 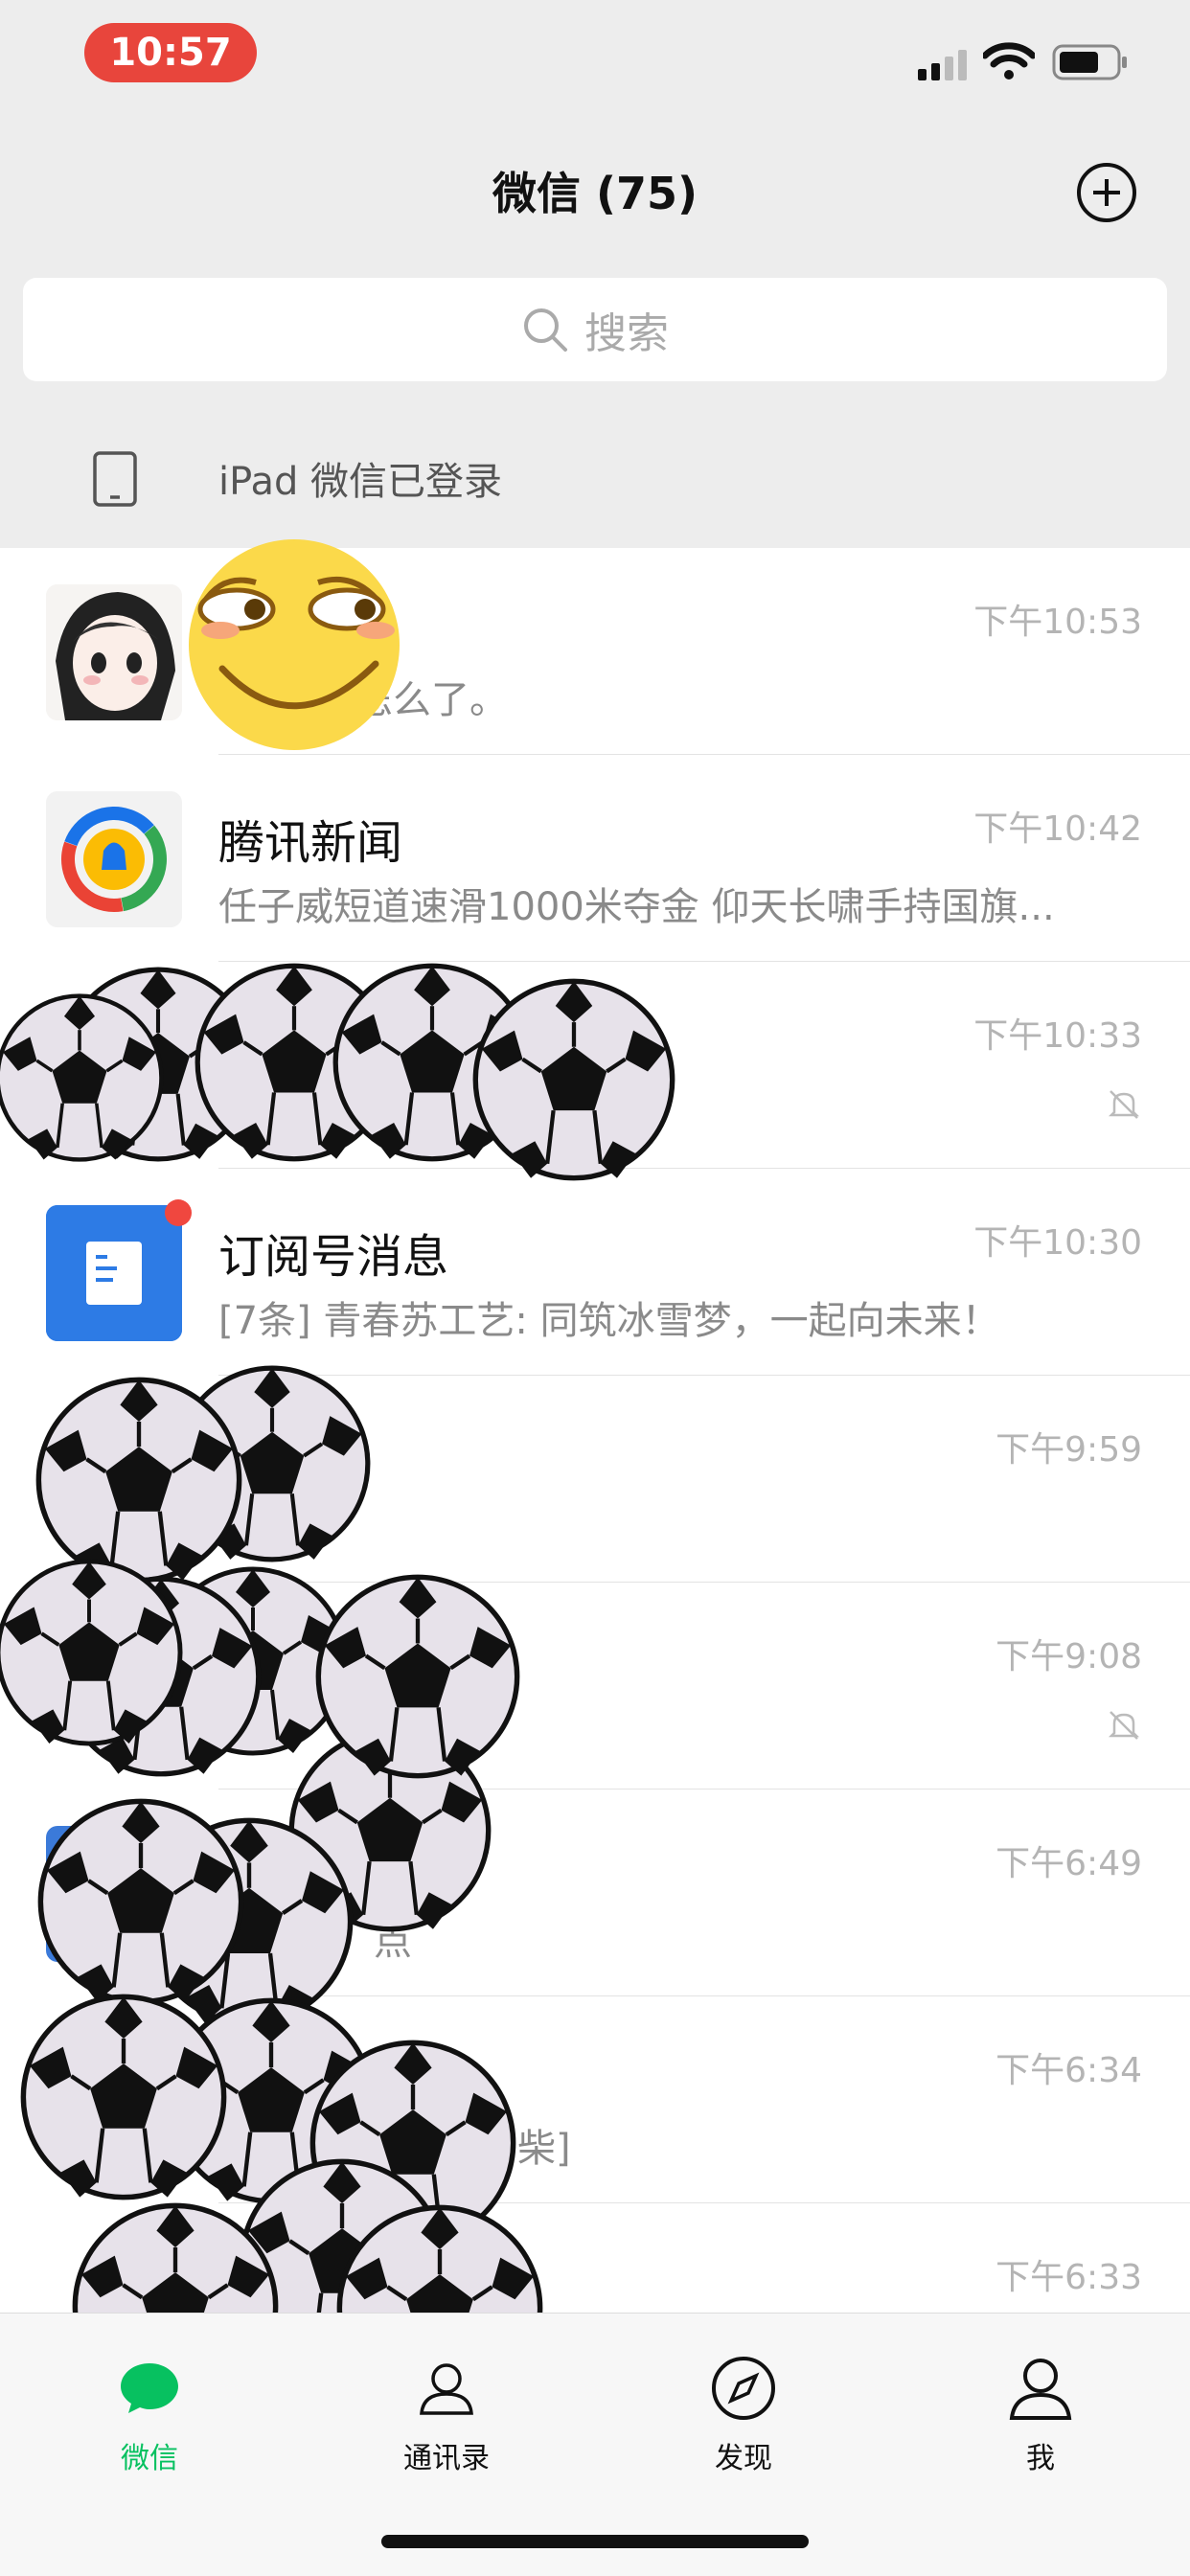 I want to click on chat-time: 下午10:33, so click(x=1058, y=1036).